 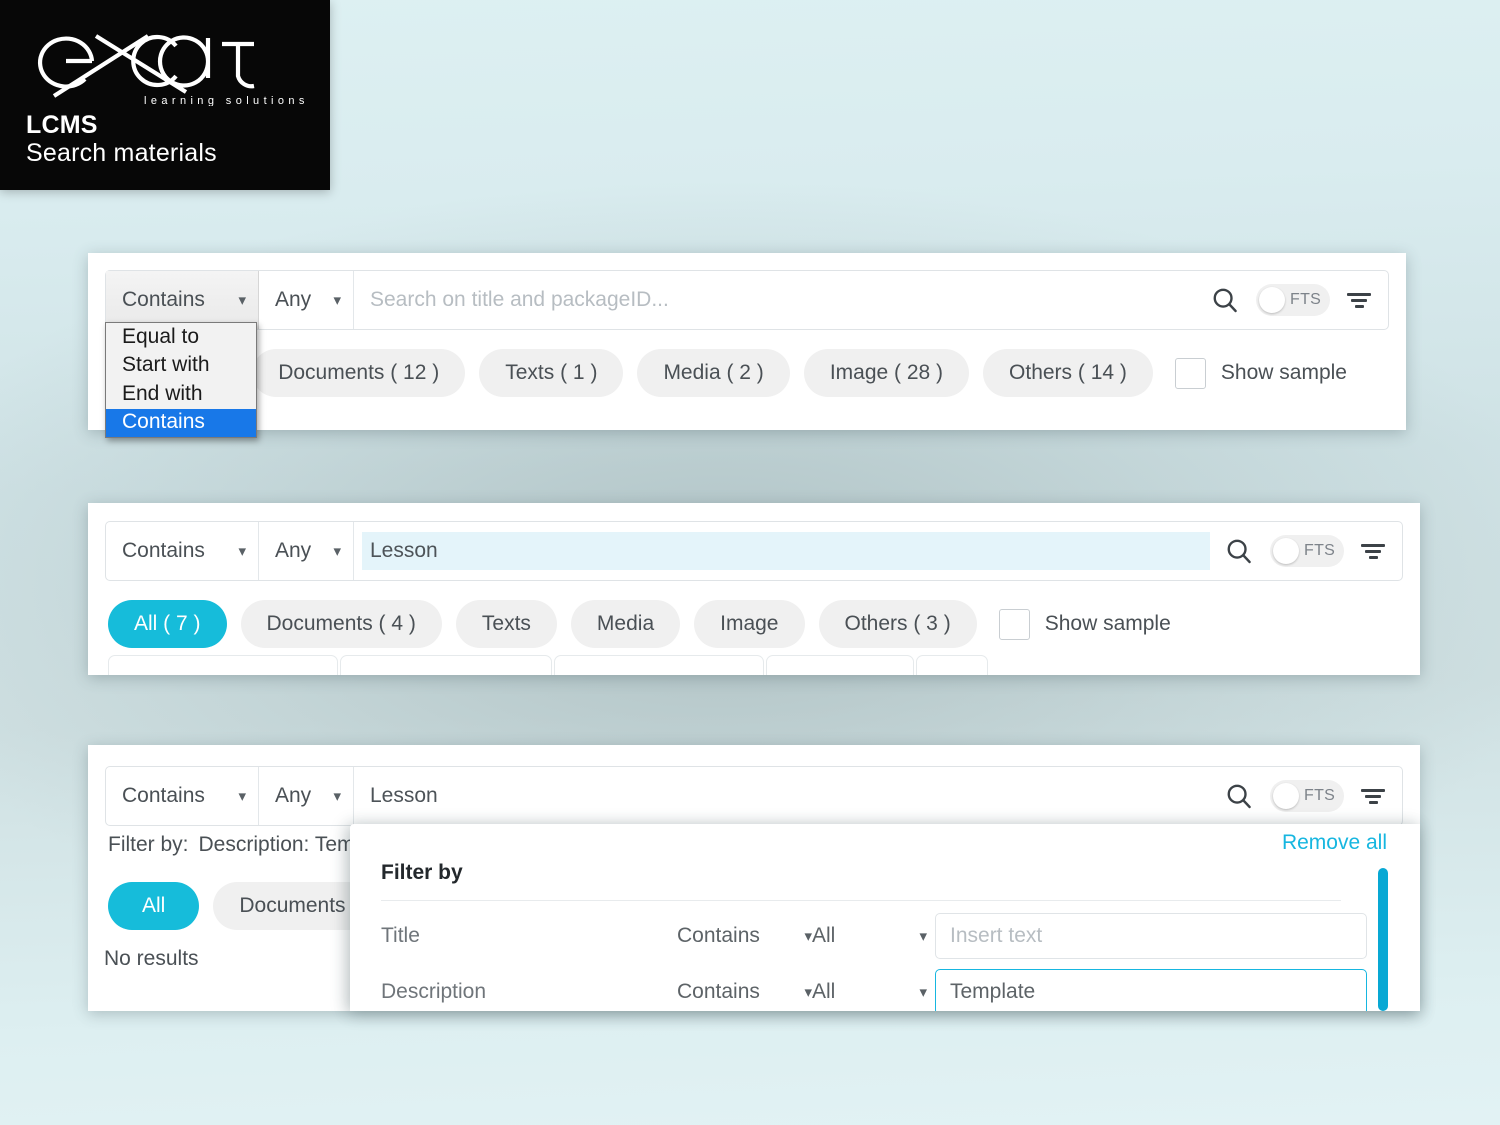 I want to click on remove-all-link: Remove all, so click(x=1334, y=843).